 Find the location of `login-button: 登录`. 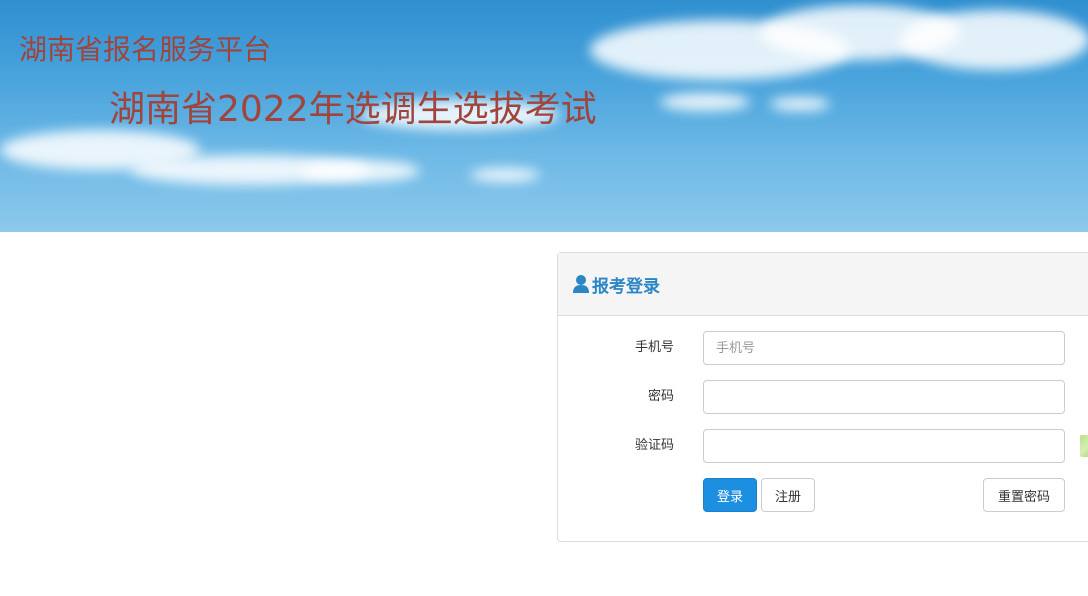

login-button: 登录 is located at coordinates (730, 495).